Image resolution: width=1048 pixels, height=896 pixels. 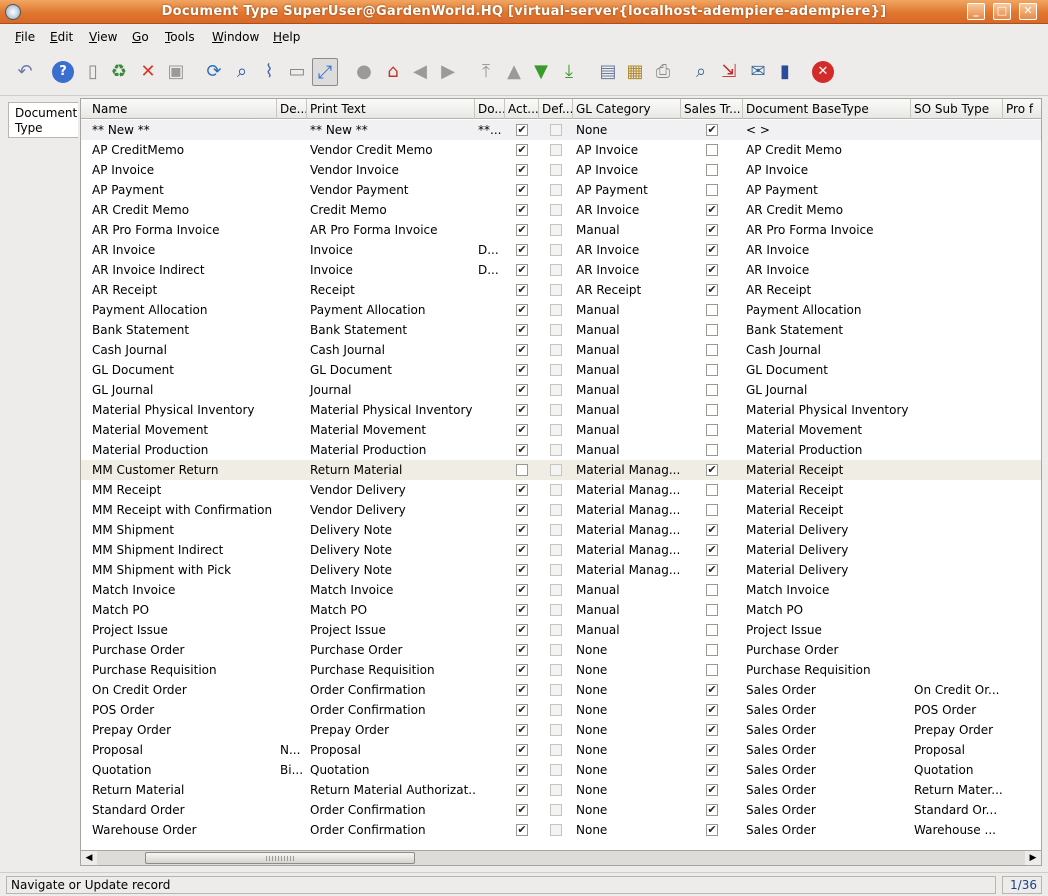 I want to click on cell-name: On Credit Order, so click(x=183, y=690).